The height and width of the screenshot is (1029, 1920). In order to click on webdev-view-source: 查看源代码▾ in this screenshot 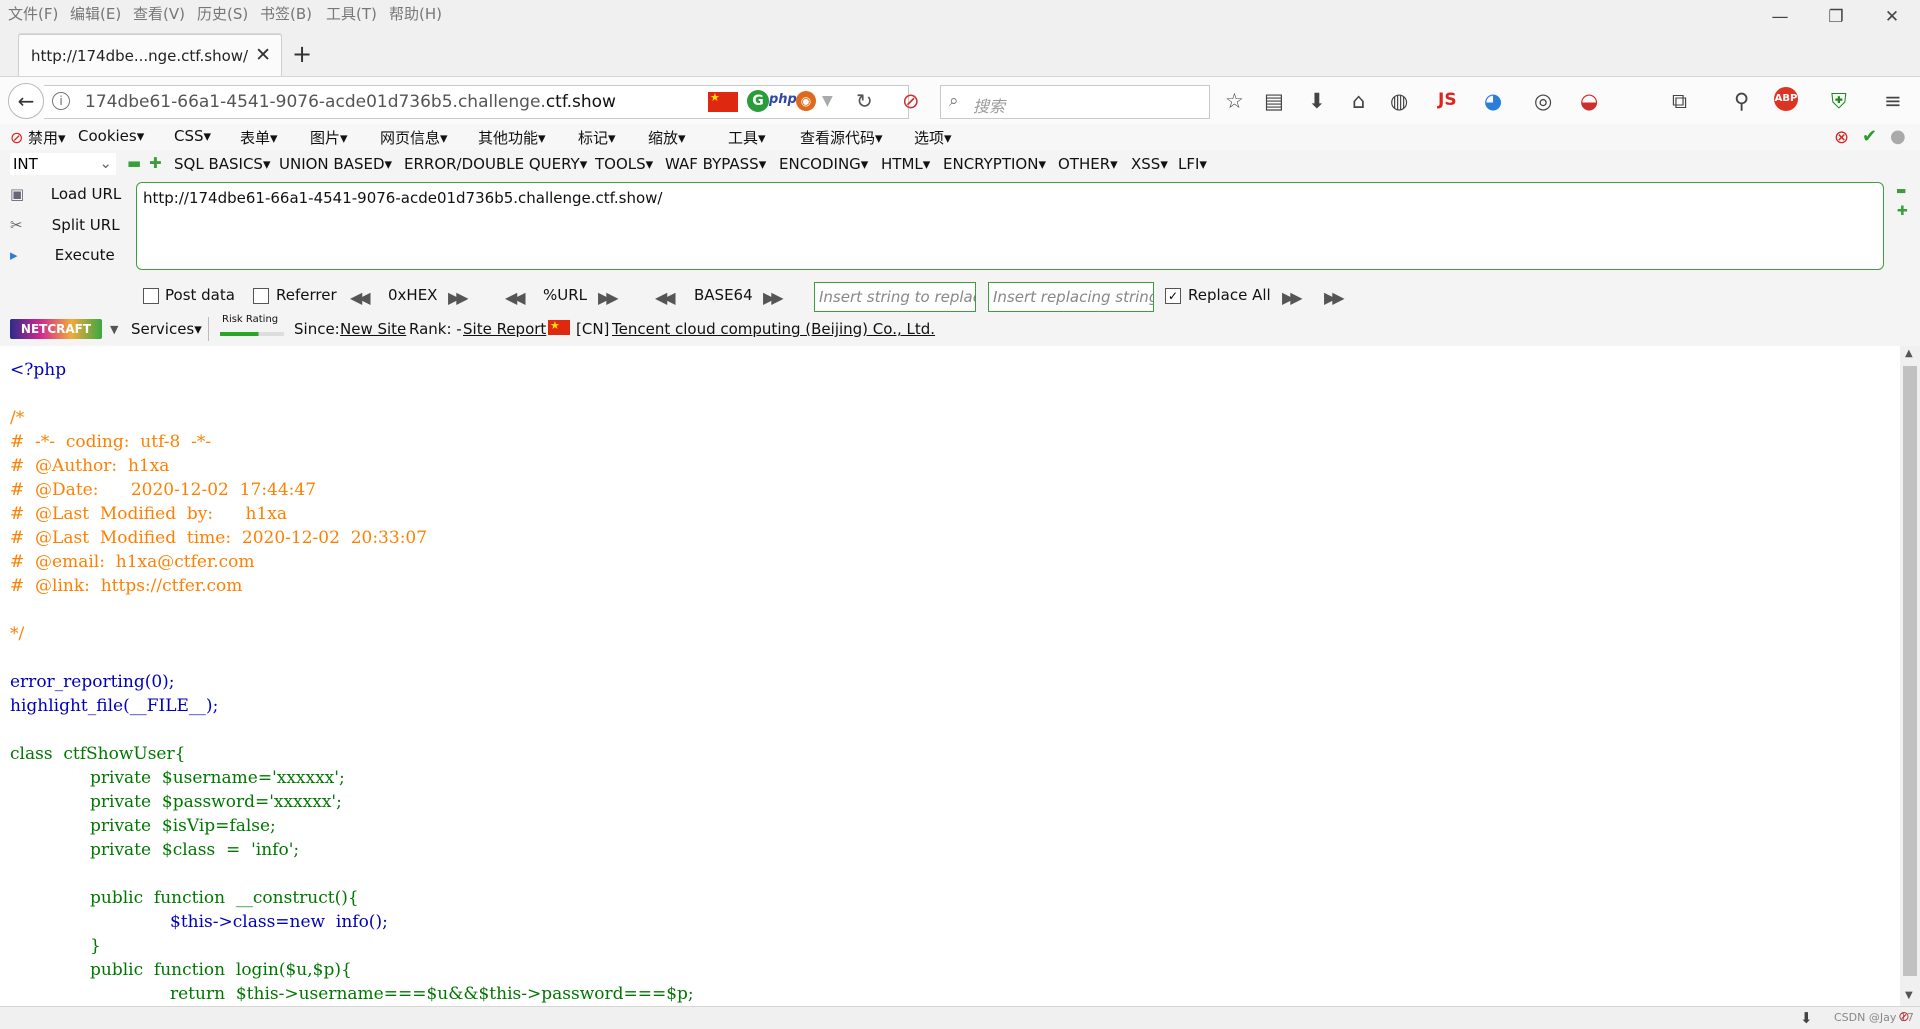, I will do `click(841, 137)`.